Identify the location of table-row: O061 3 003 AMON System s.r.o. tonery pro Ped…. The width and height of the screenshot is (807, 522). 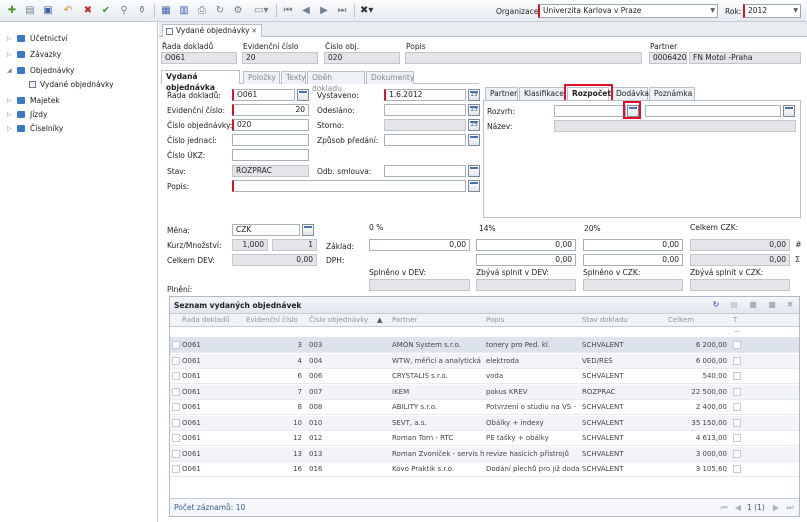
(484, 345).